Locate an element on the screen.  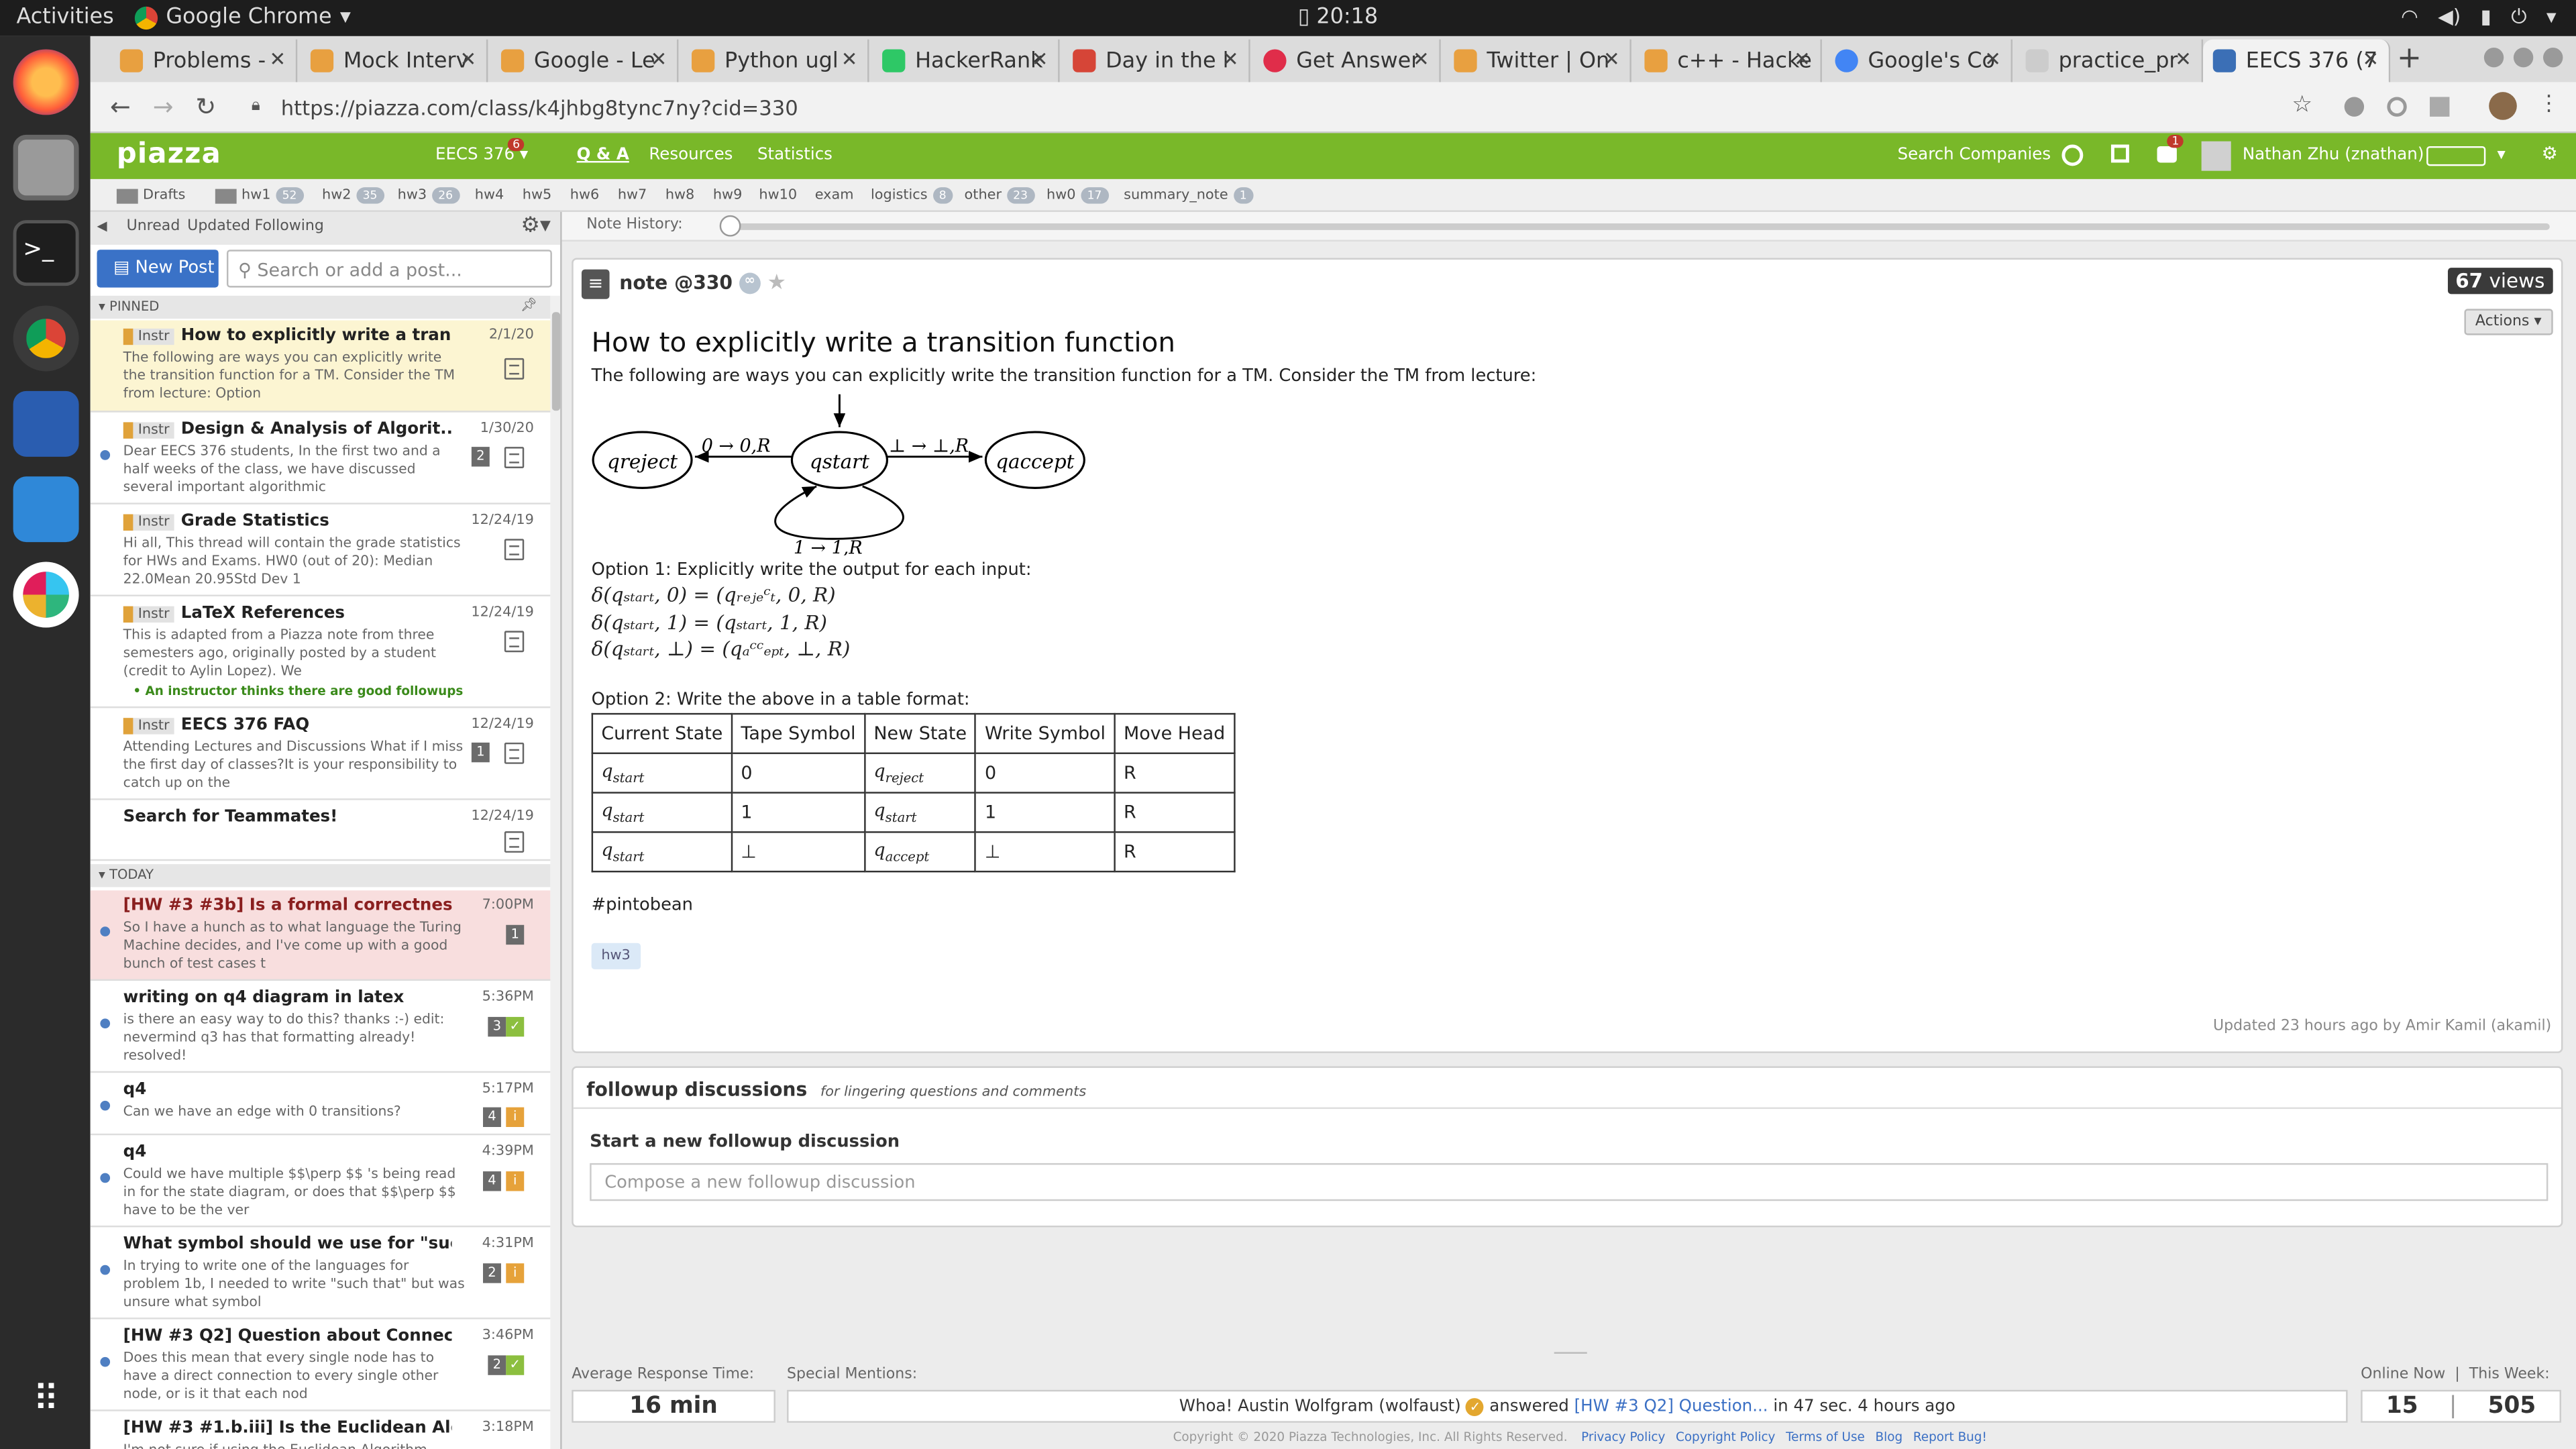
reload-icon: ↻ is located at coordinates (205, 106).